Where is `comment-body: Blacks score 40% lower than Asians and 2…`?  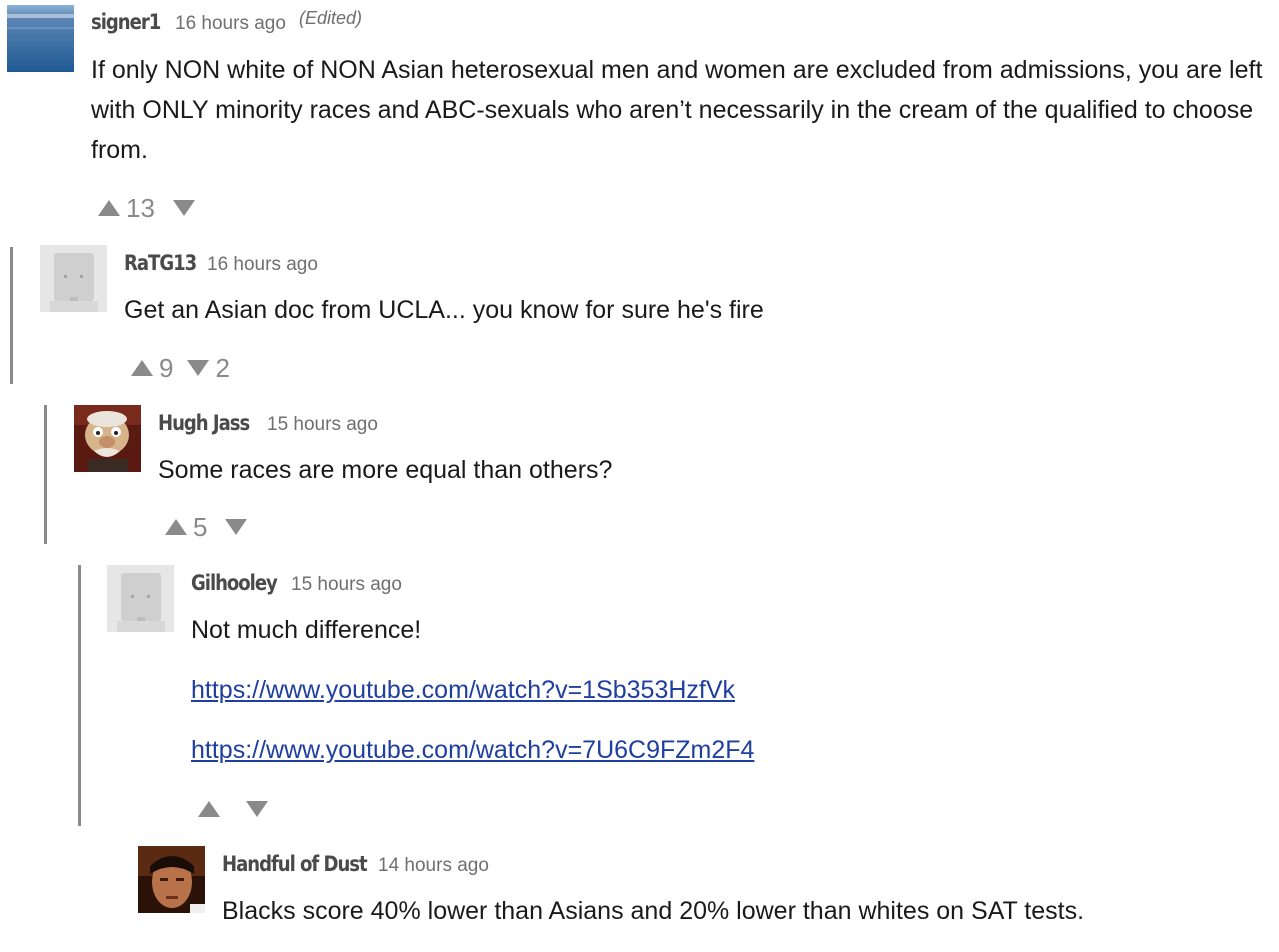
comment-body: Blacks score 40% lower than Asians and 2… is located at coordinates (653, 911).